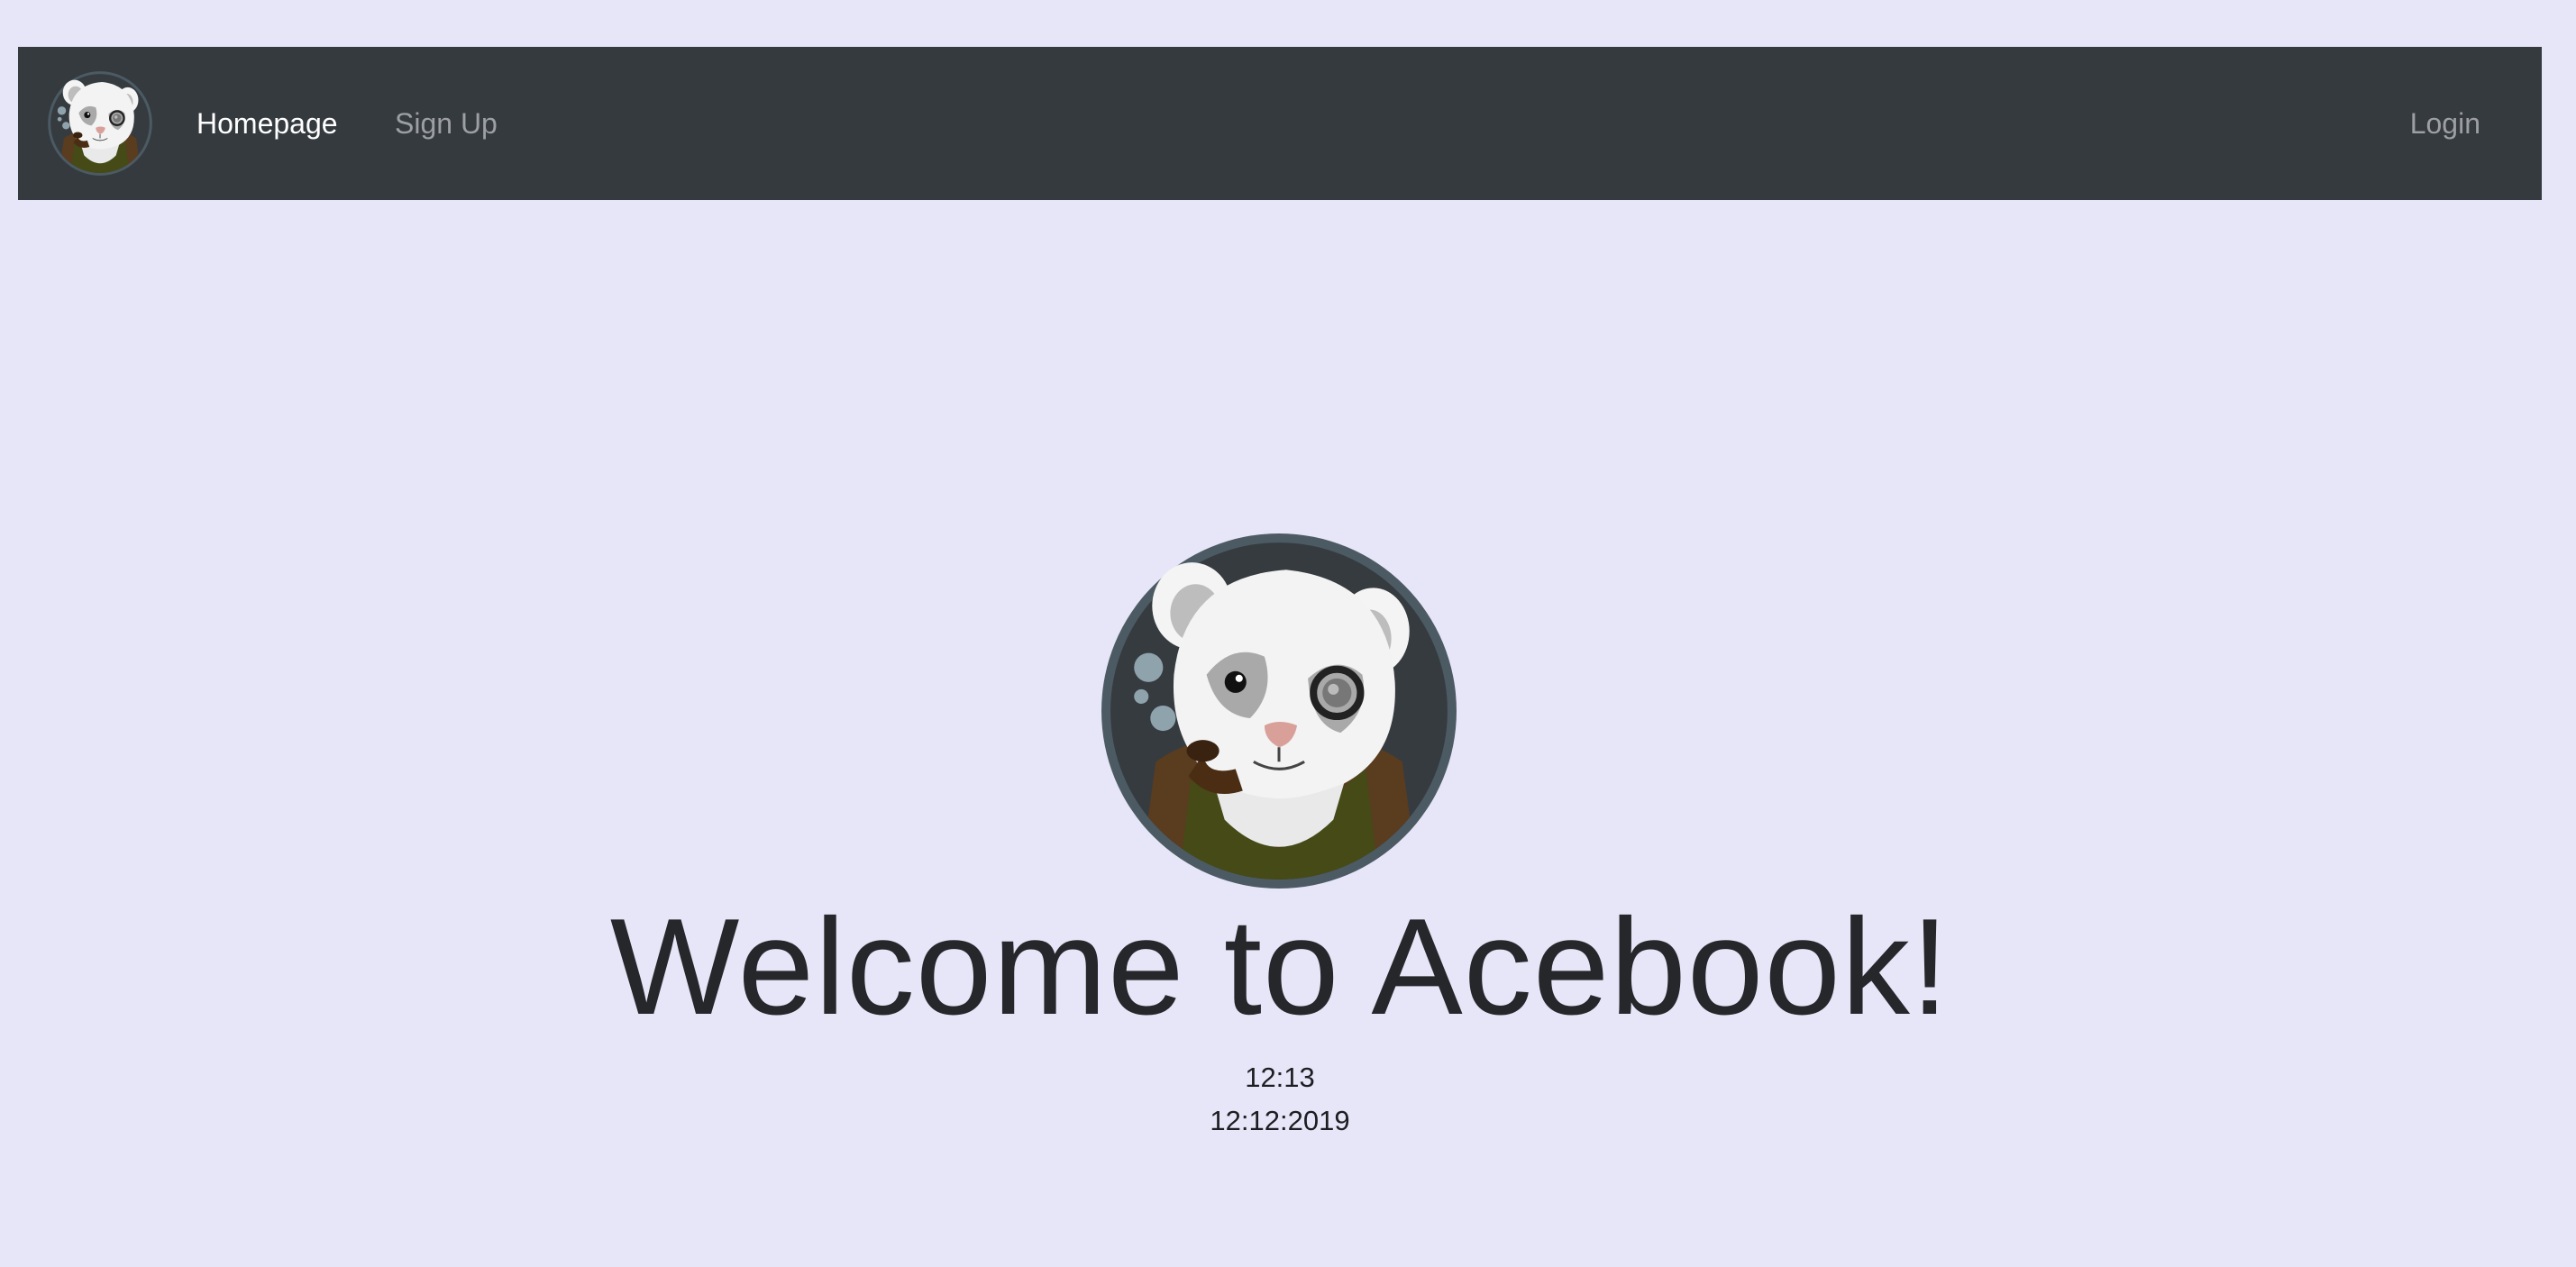 The height and width of the screenshot is (1267, 2576). I want to click on top-navbar: Homepage Sign Up Login, so click(1280, 123).